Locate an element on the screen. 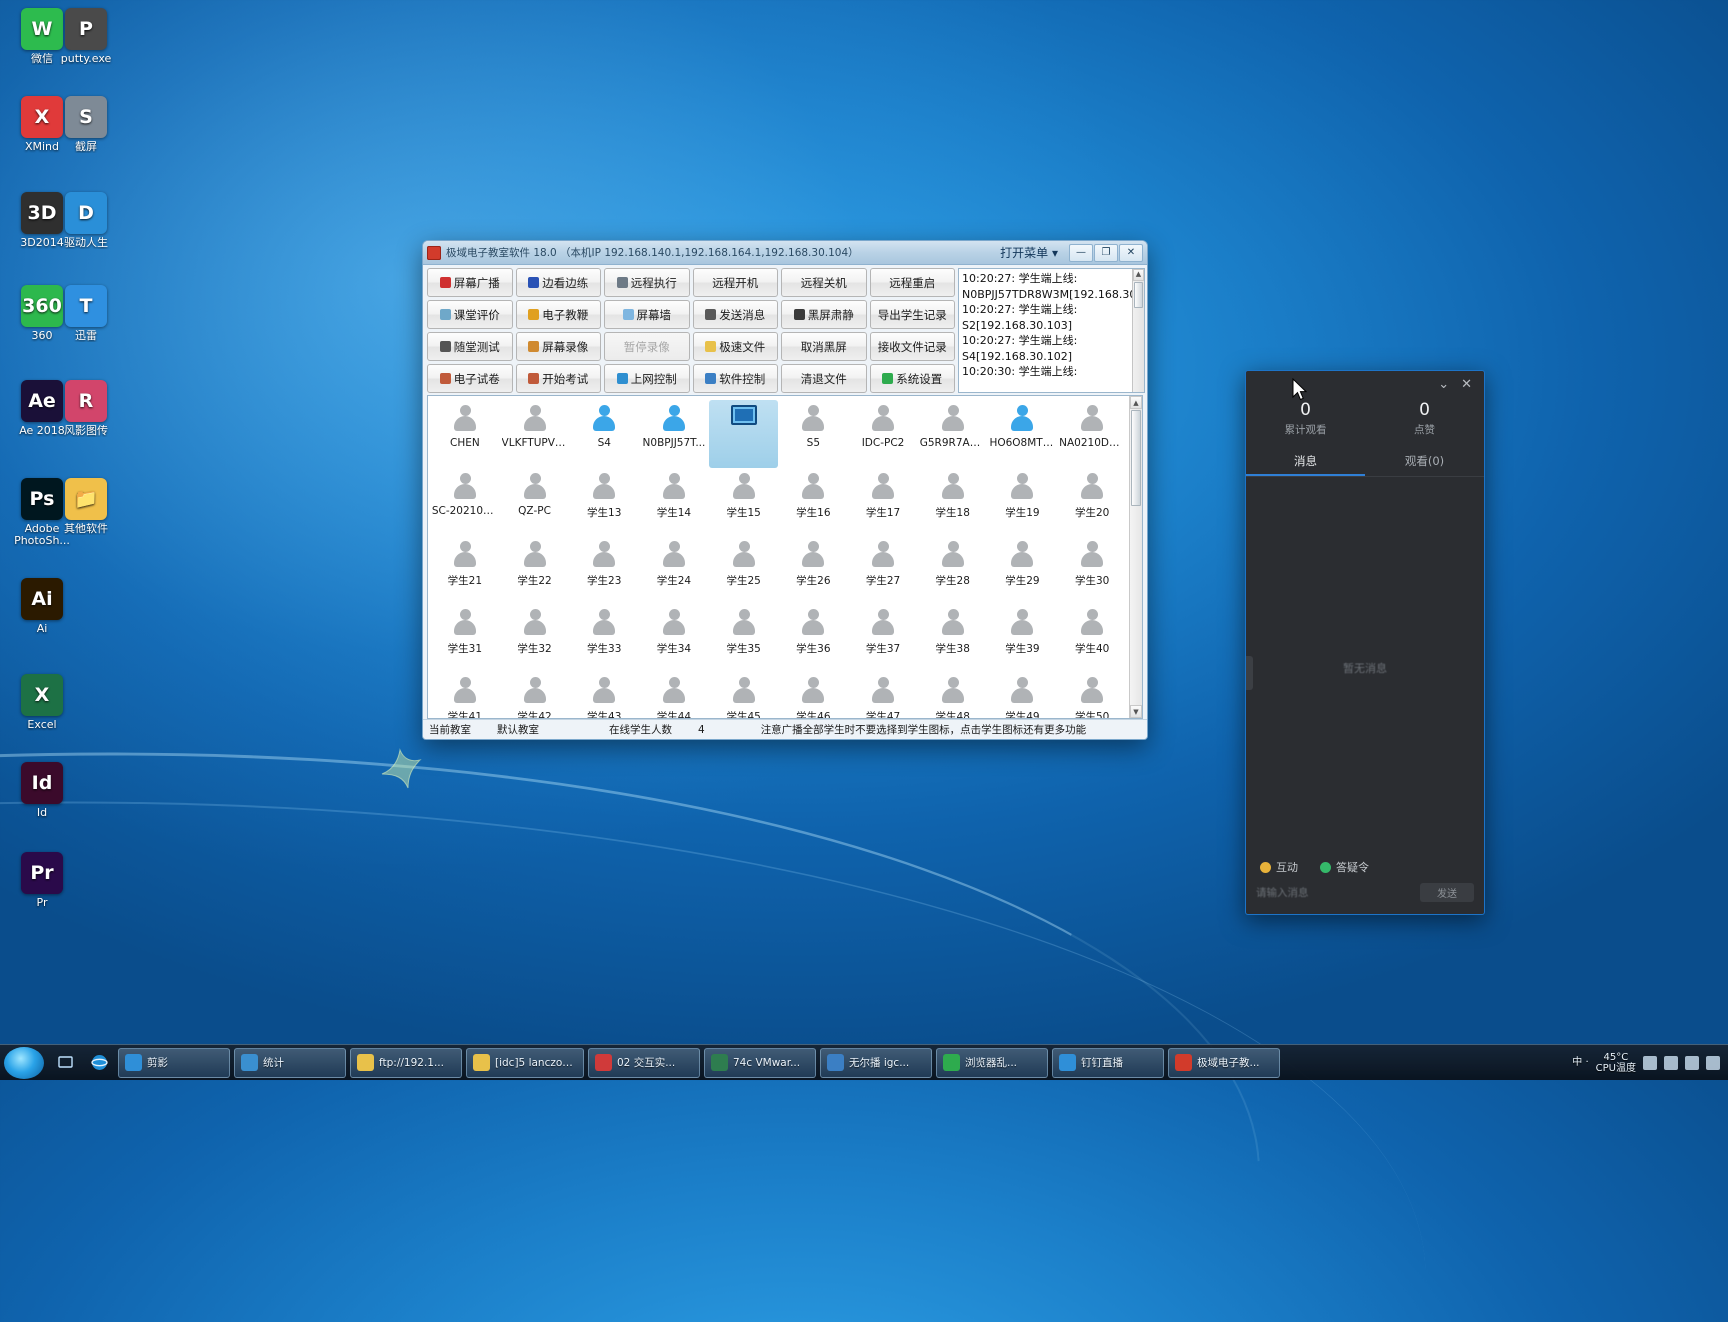 This screenshot has height=1322, width=1728. minimize-button: — is located at coordinates (1081, 252).